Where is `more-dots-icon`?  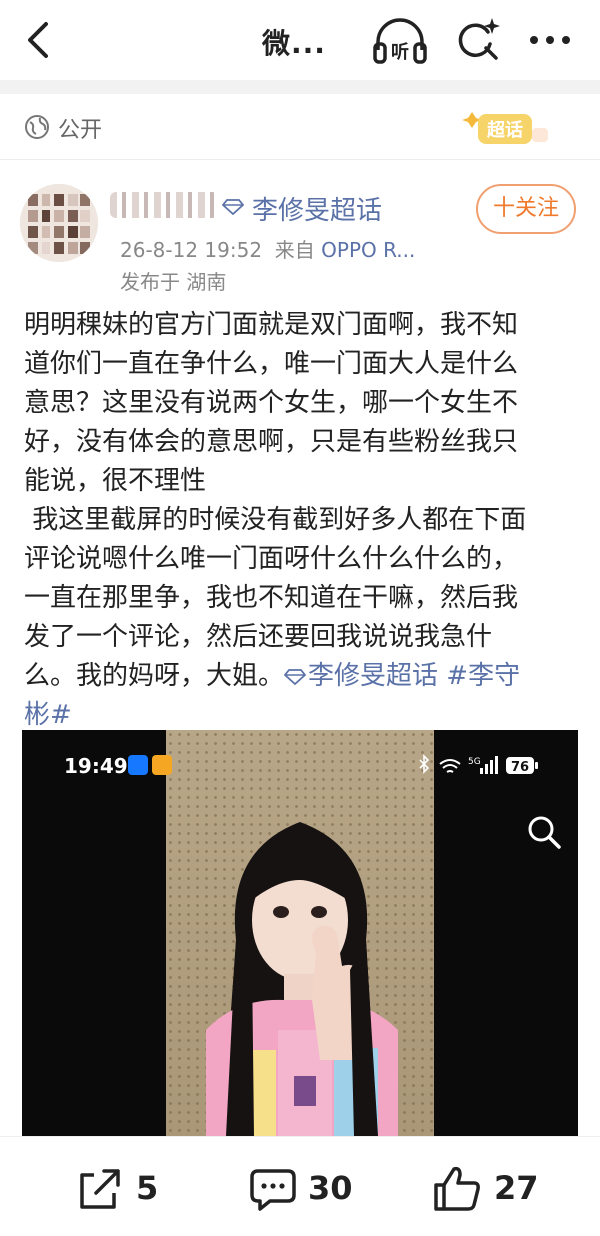 more-dots-icon is located at coordinates (550, 40).